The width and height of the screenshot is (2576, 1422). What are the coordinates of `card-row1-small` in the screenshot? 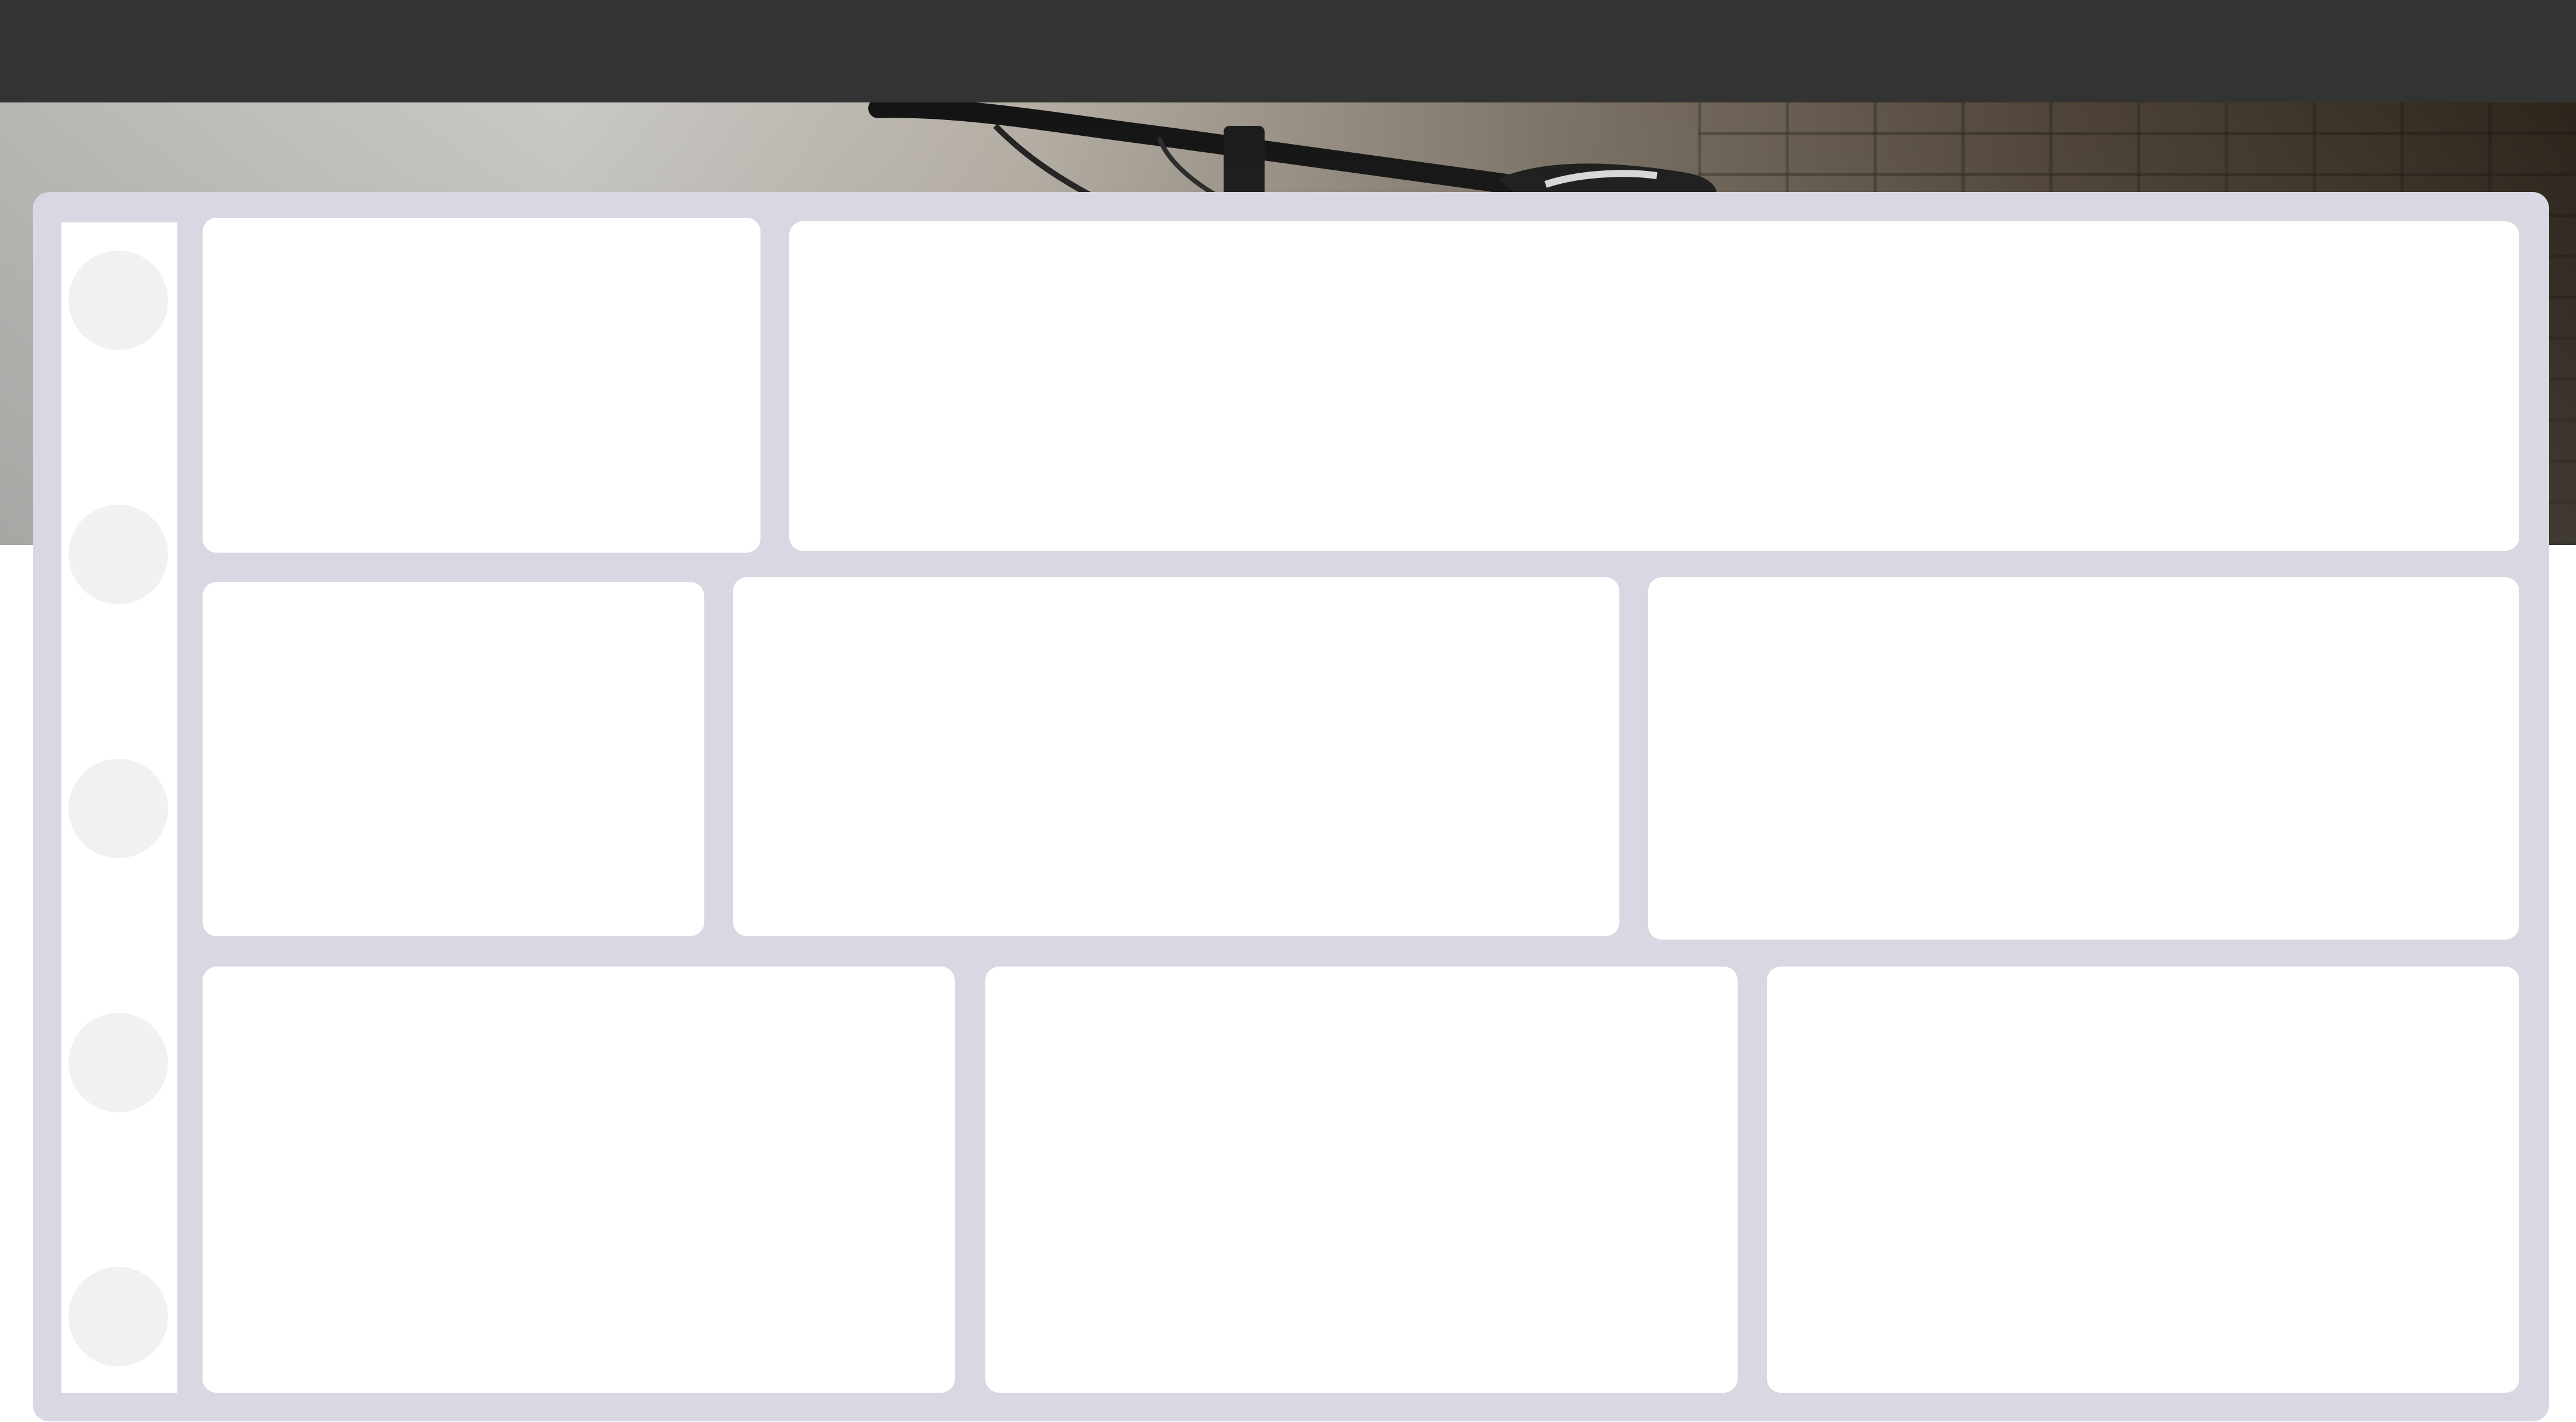 It's located at (482, 385).